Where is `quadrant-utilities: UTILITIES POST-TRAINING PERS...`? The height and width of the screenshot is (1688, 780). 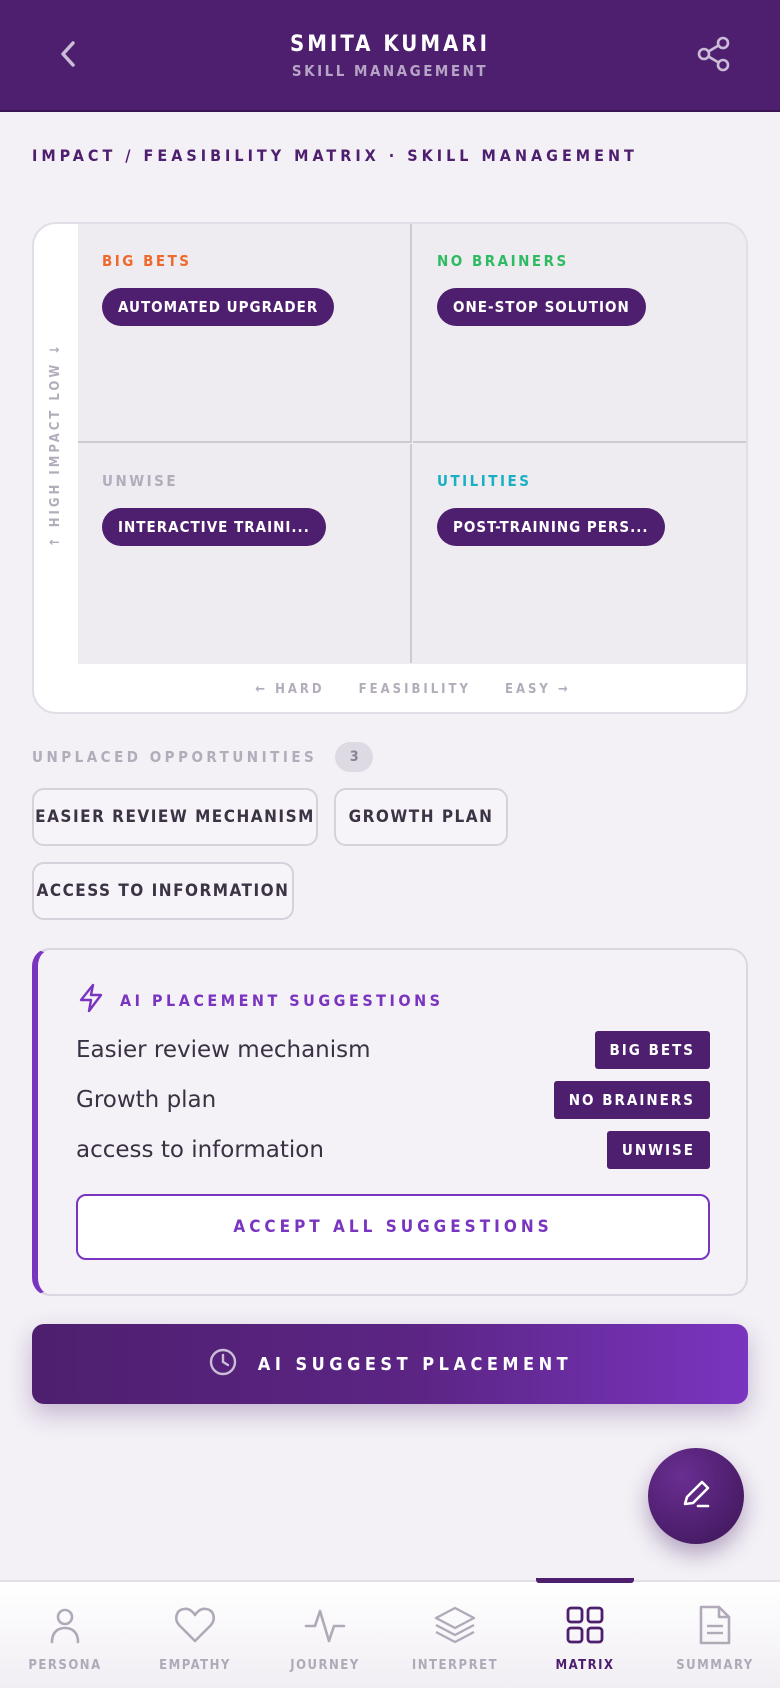
quadrant-utilities: UTILITIES POST-TRAINING PERS... is located at coordinates (579, 553).